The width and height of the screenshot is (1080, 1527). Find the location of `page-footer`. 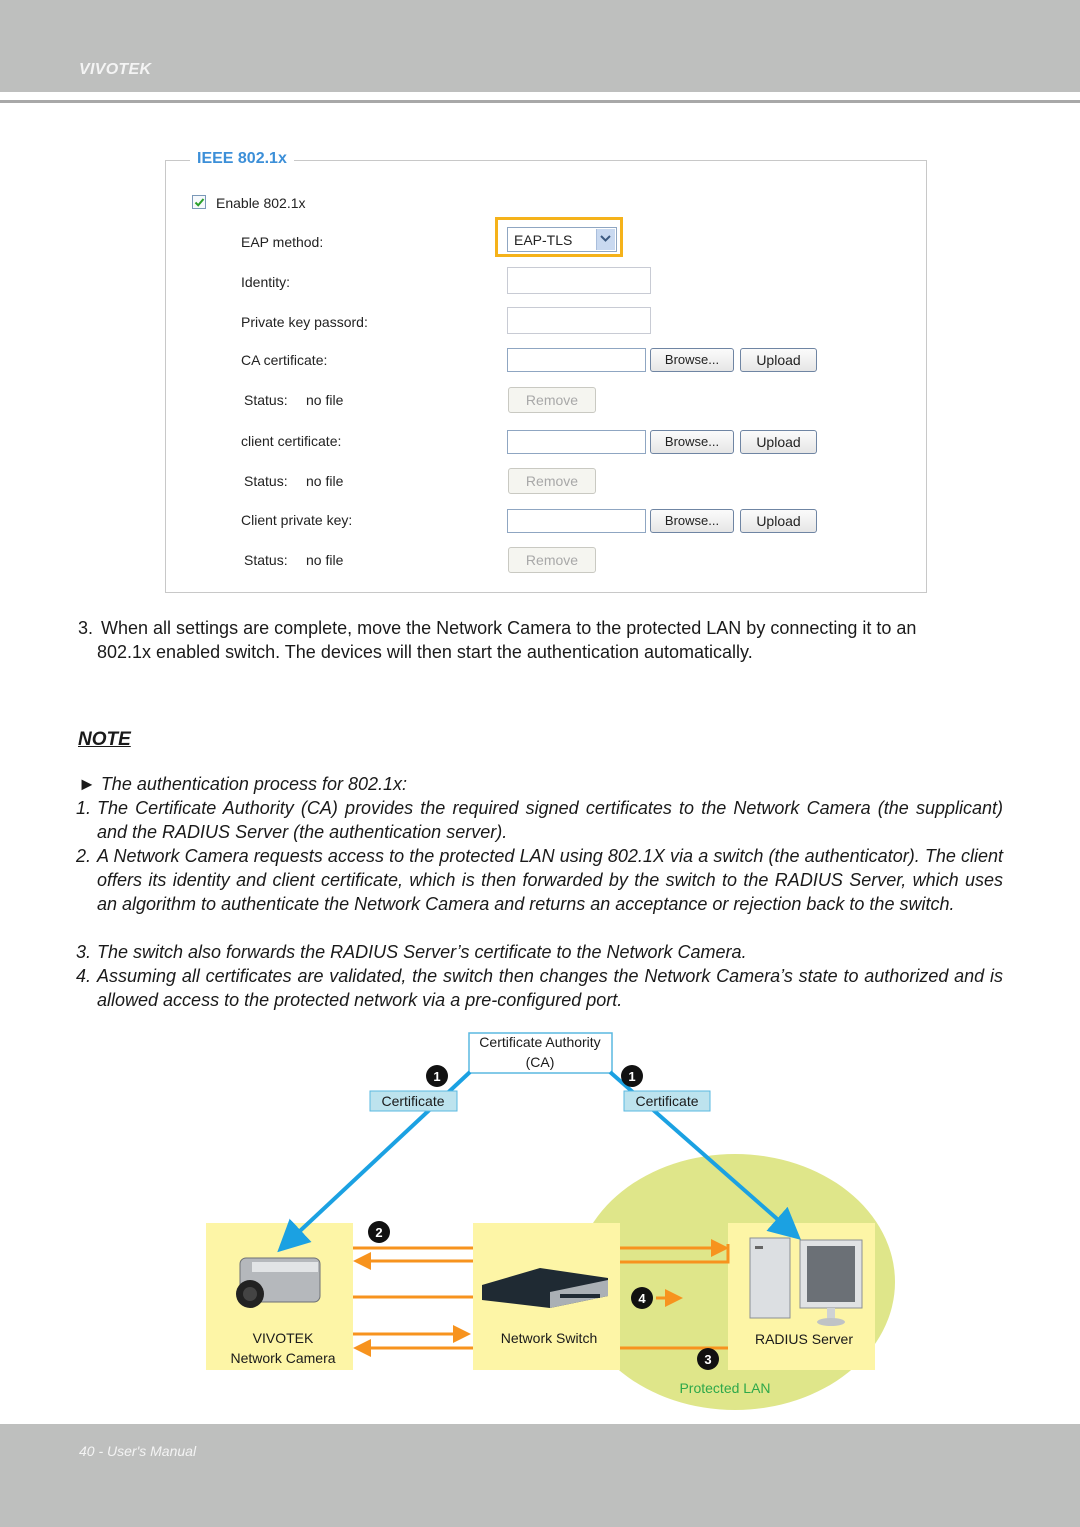

page-footer is located at coordinates (540, 1475).